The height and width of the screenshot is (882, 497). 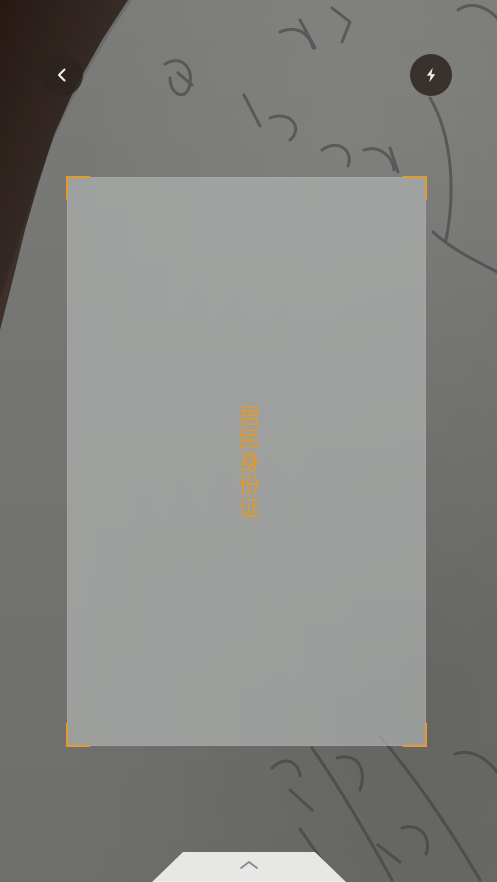 I want to click on chevron-left-icon, so click(x=62, y=75).